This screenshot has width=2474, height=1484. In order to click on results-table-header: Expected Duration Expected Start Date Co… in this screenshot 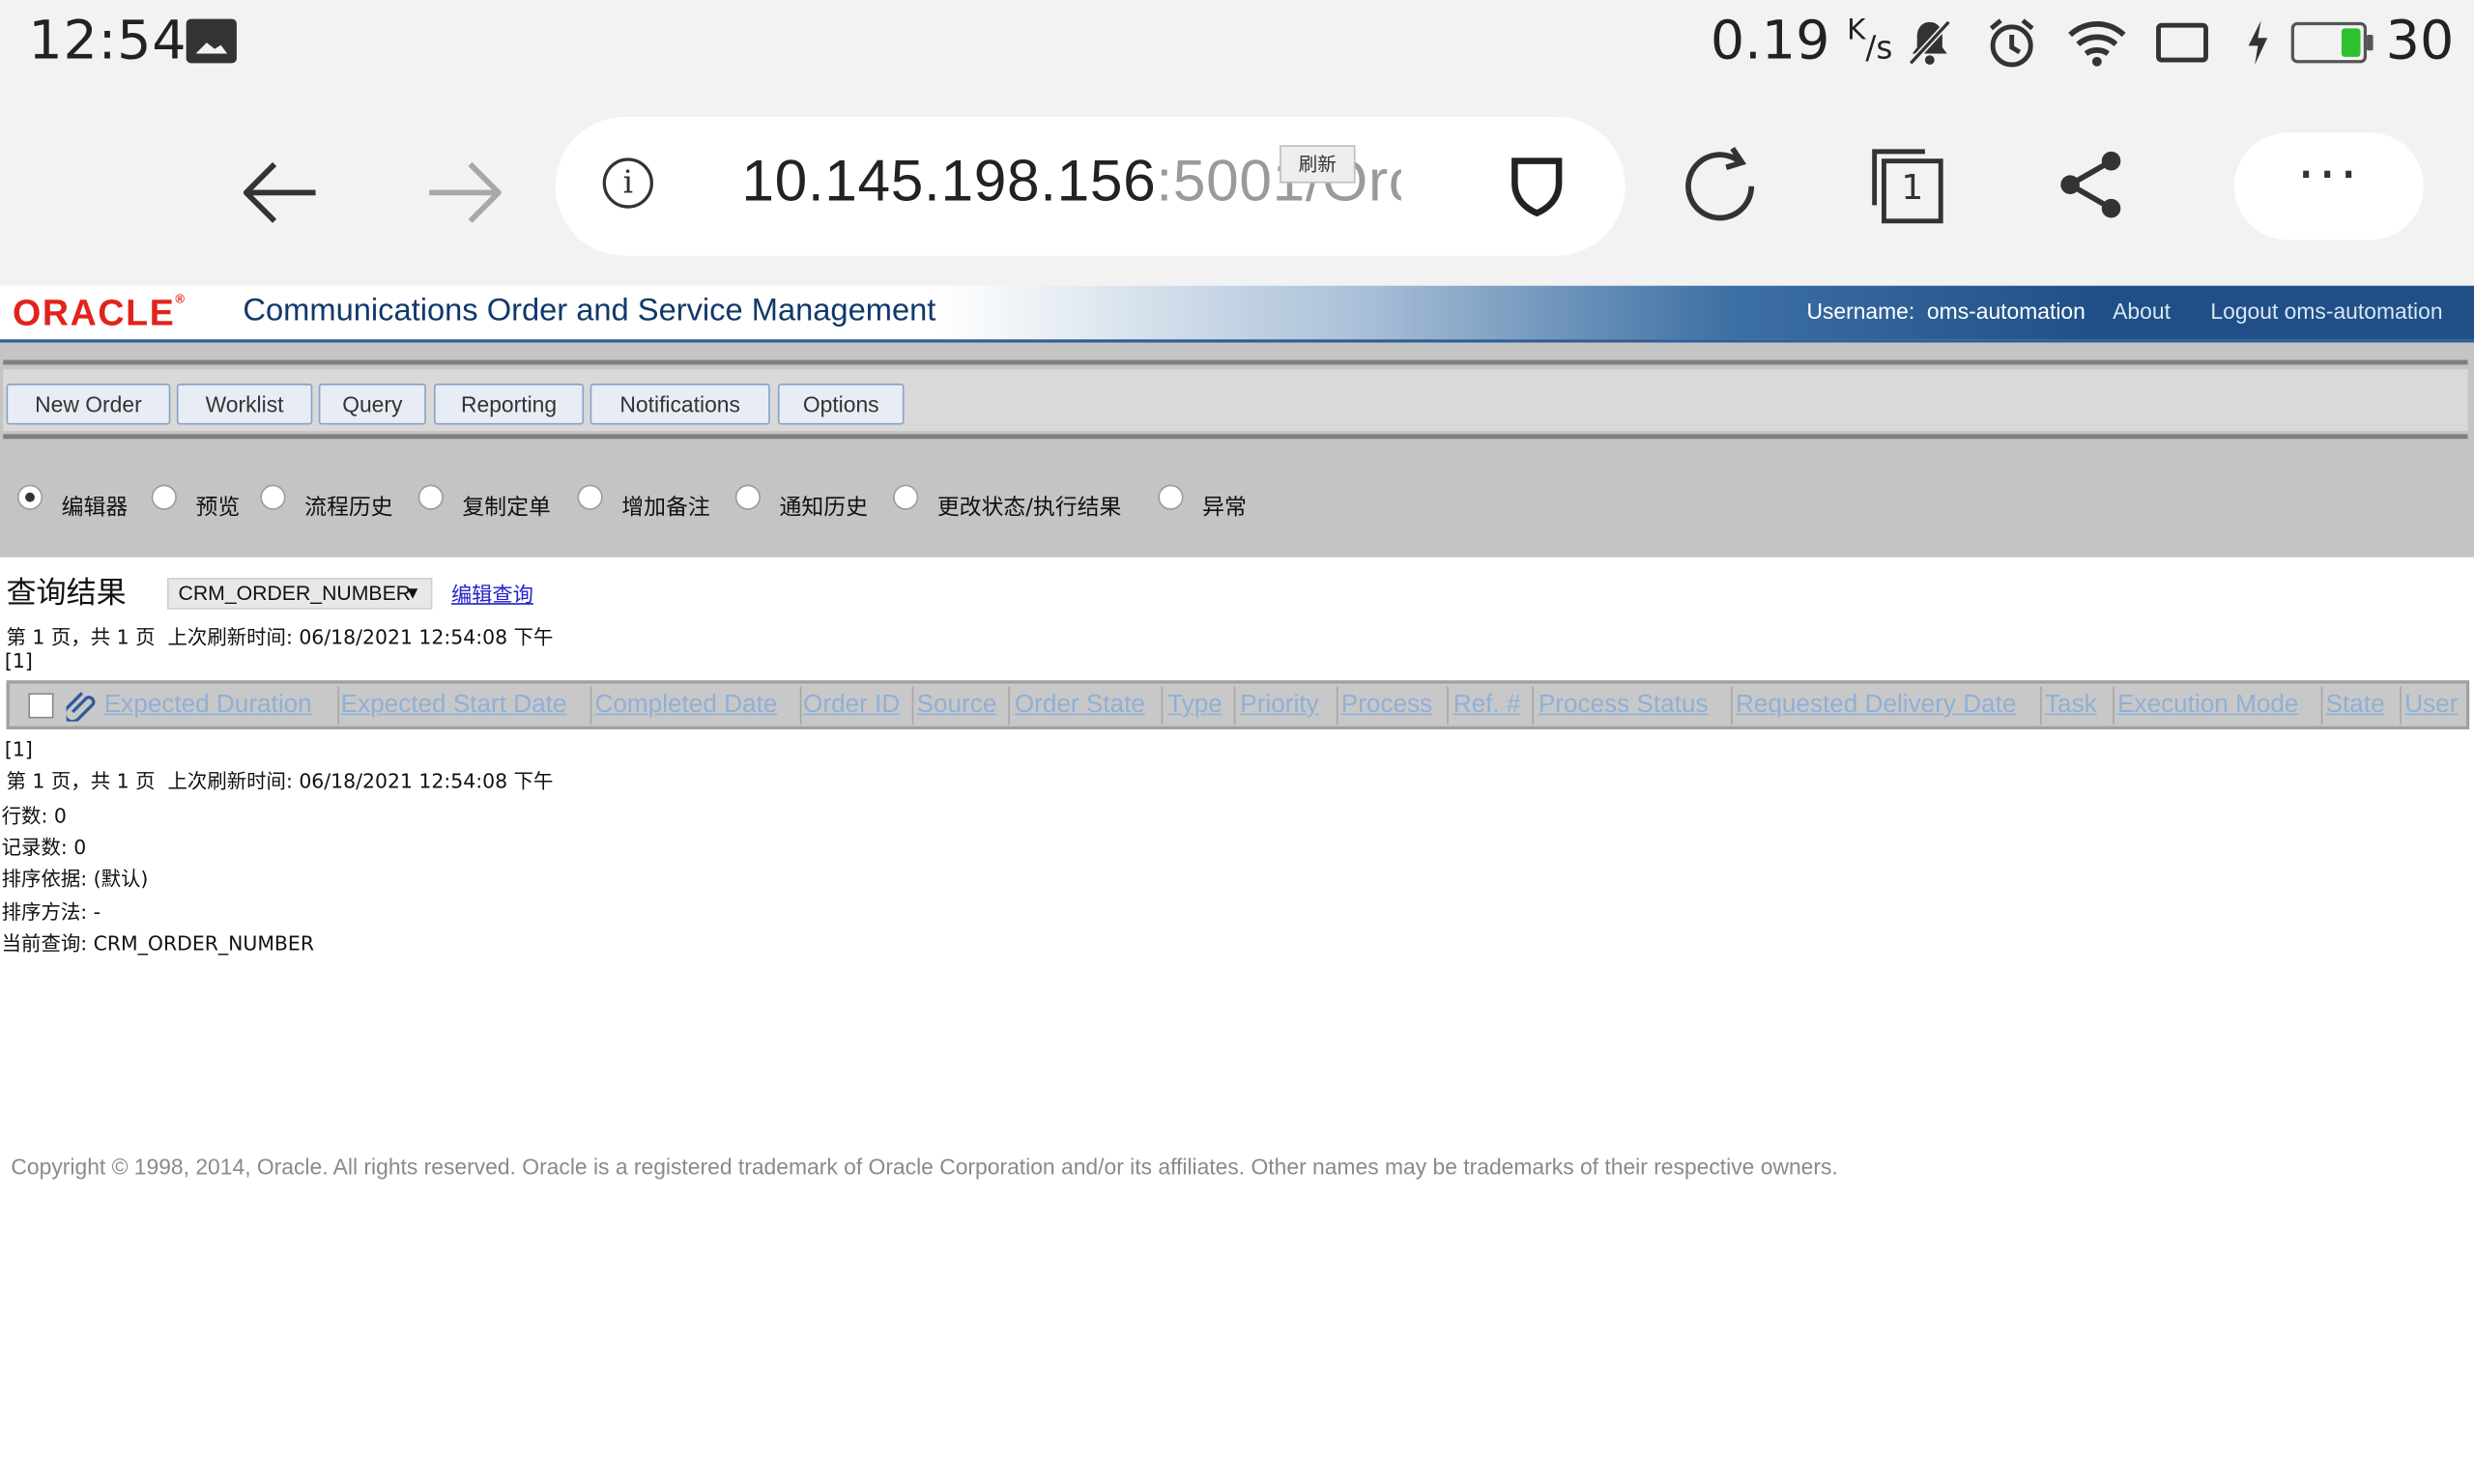, I will do `click(1238, 704)`.